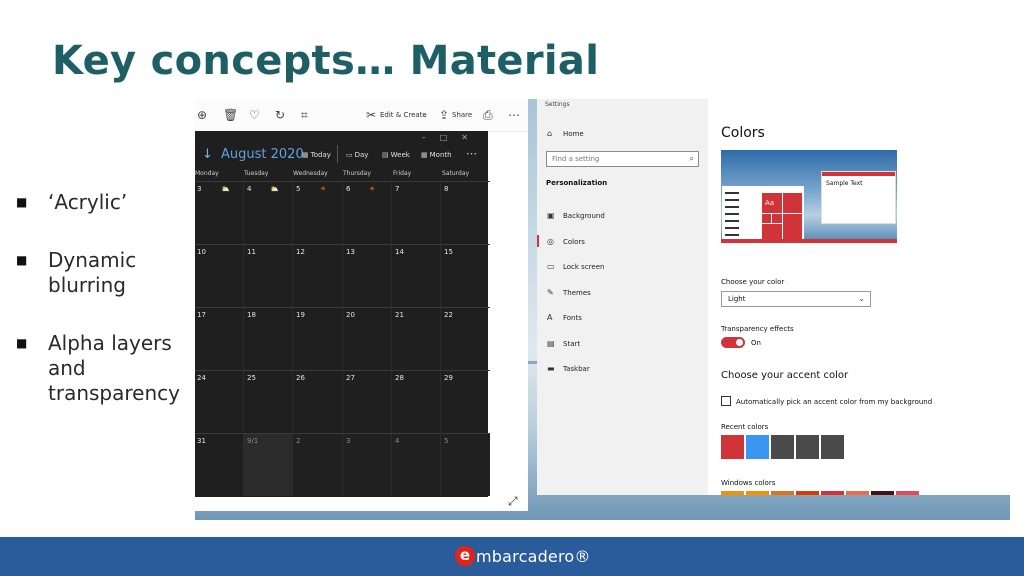 The width and height of the screenshot is (1024, 576). I want to click on calendar-day: 12, so click(317, 275).